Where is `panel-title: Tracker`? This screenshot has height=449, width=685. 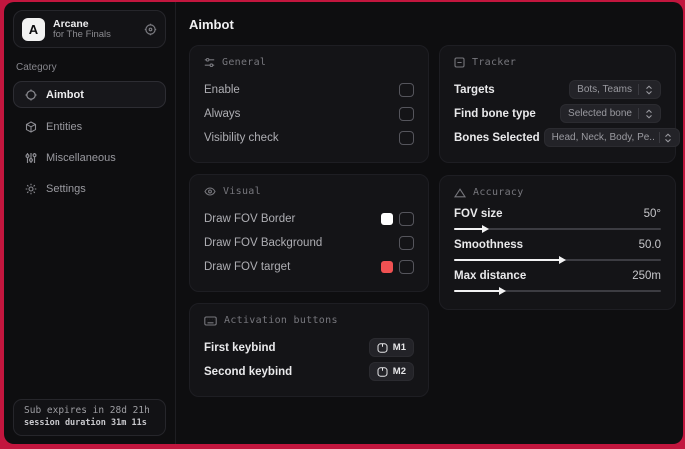
panel-title: Tracker is located at coordinates (494, 62).